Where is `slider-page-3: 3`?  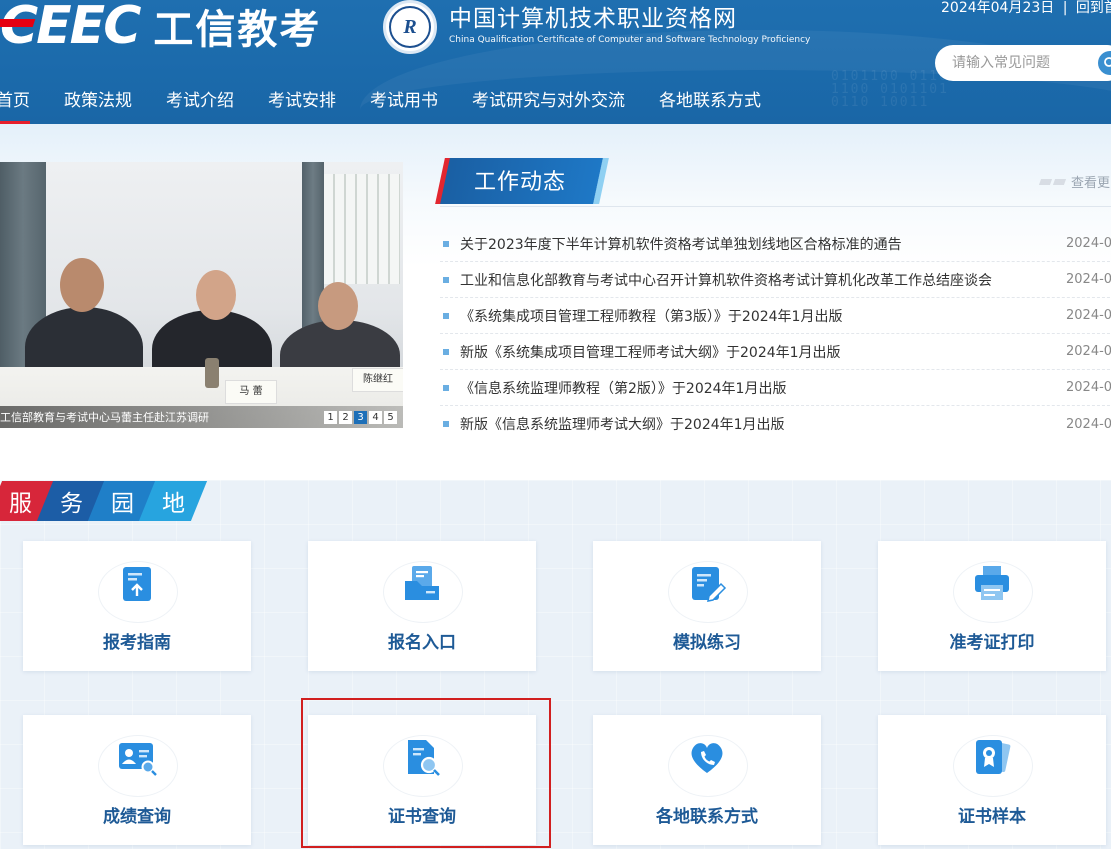
slider-page-3: 3 is located at coordinates (360, 417).